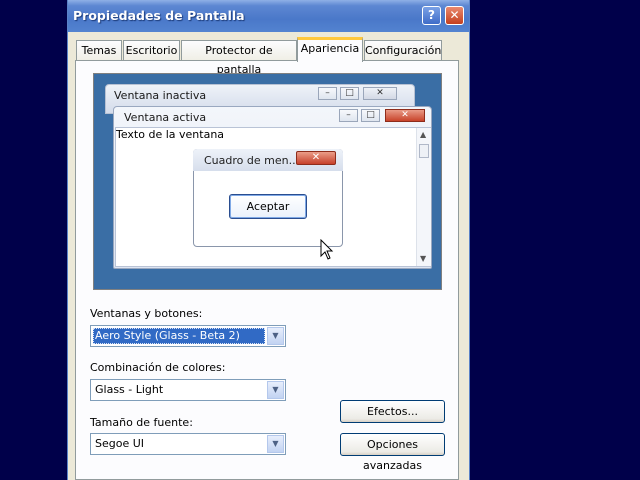  What do you see at coordinates (146, 313) in the screenshot?
I see `windows-buttons-label: Ventanas y botones:` at bounding box center [146, 313].